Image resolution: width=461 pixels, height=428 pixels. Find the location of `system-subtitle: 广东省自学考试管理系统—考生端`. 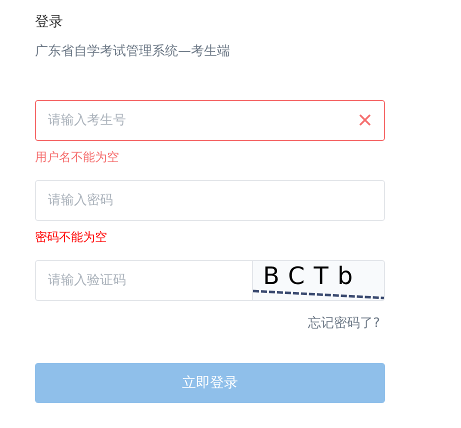

system-subtitle: 广东省自学考试管理系统—考生端 is located at coordinates (133, 52).